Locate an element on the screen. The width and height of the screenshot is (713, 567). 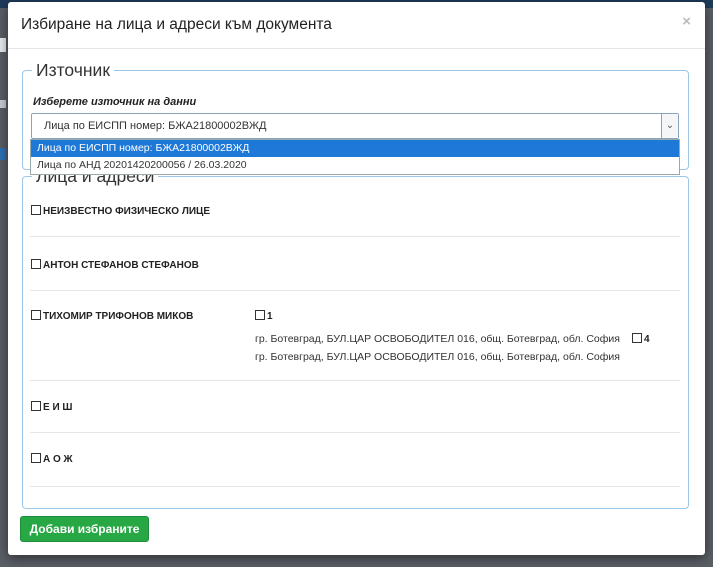
person-name: ТИХОМИР ТРИФОНОВ МИКОВ is located at coordinates (118, 316).